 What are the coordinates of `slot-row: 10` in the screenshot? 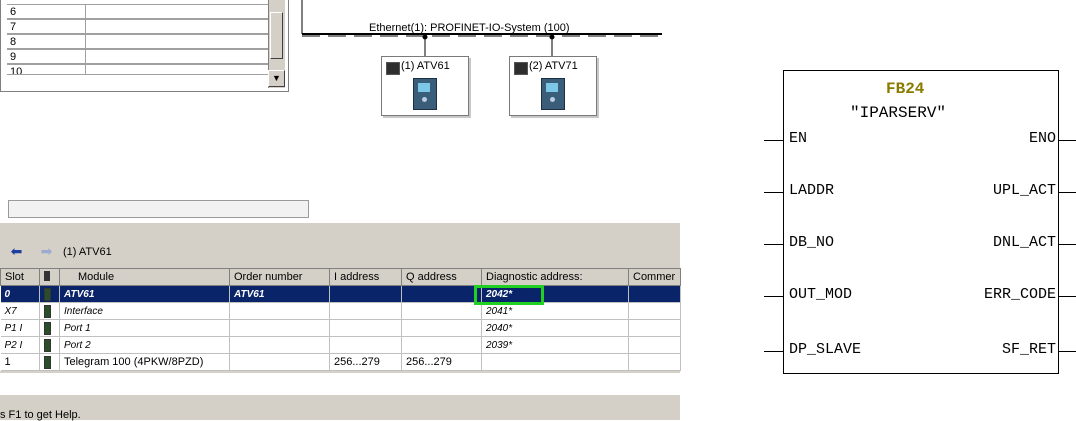 It's located at (137, 69).